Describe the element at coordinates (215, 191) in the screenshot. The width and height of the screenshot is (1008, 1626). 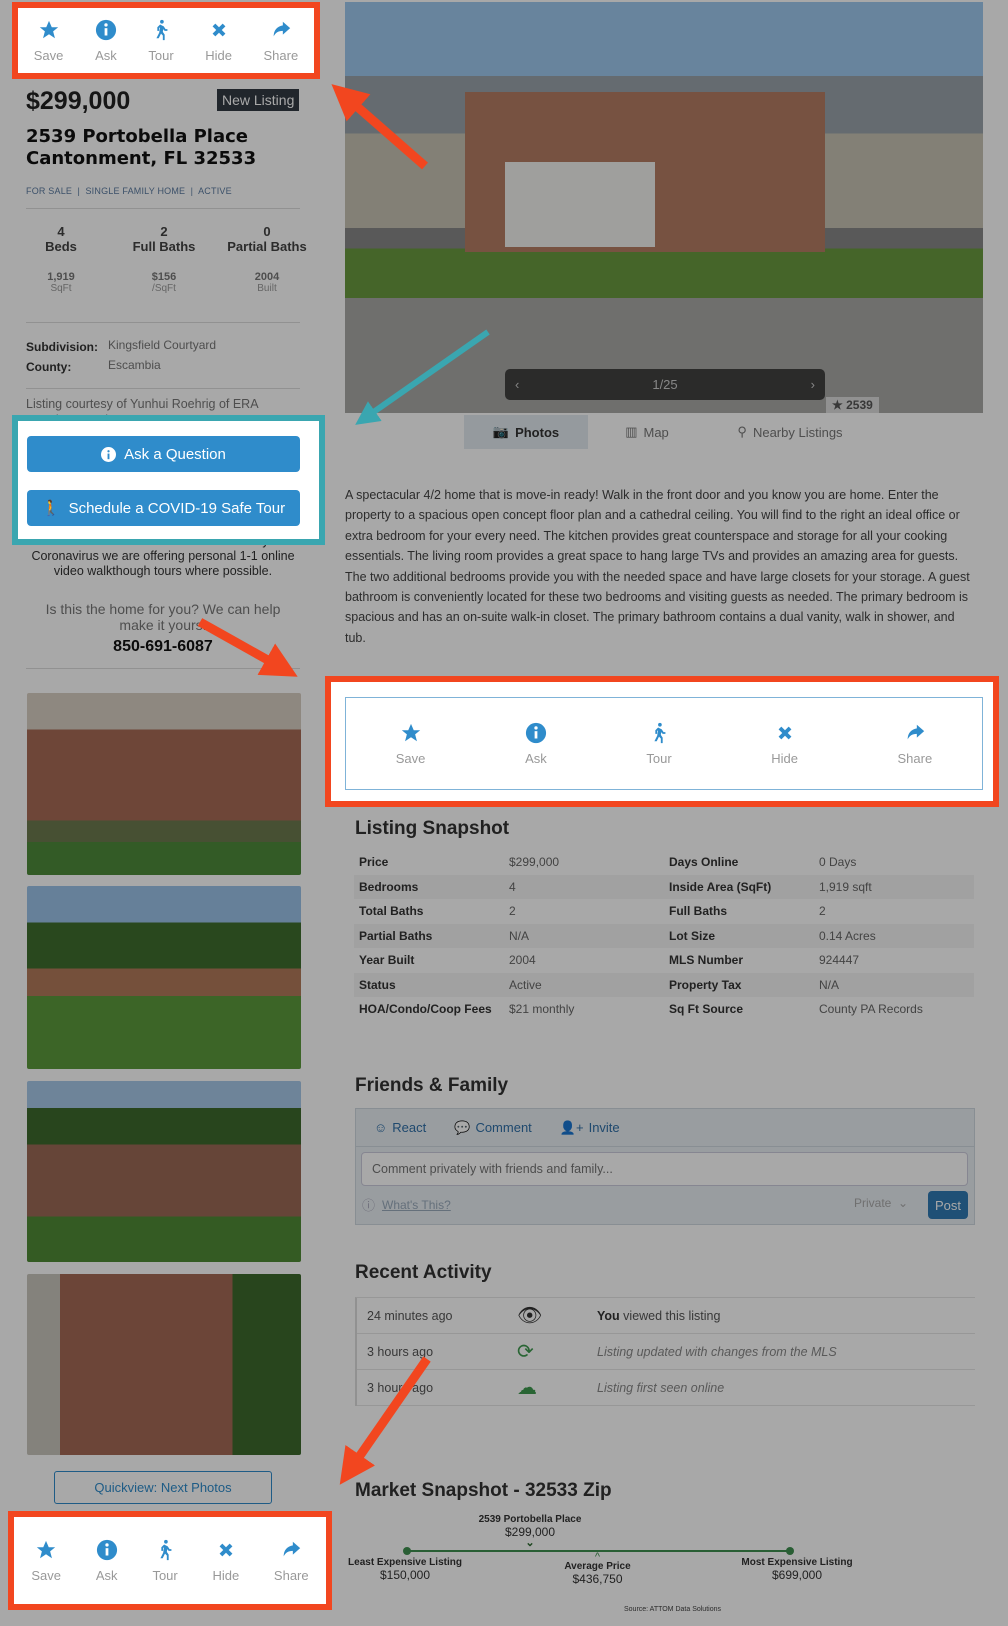
I see `meta-active: ACTIVE` at that location.